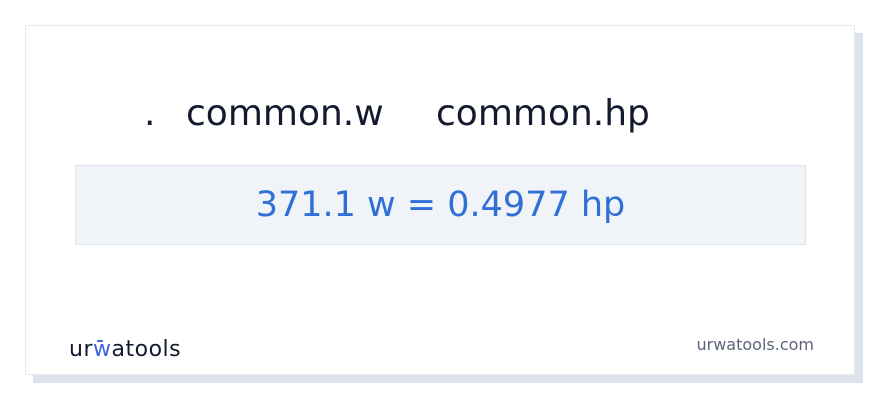 The width and height of the screenshot is (880, 400). Describe the element at coordinates (755, 344) in the screenshot. I see `website-label: urwatools.com` at that location.